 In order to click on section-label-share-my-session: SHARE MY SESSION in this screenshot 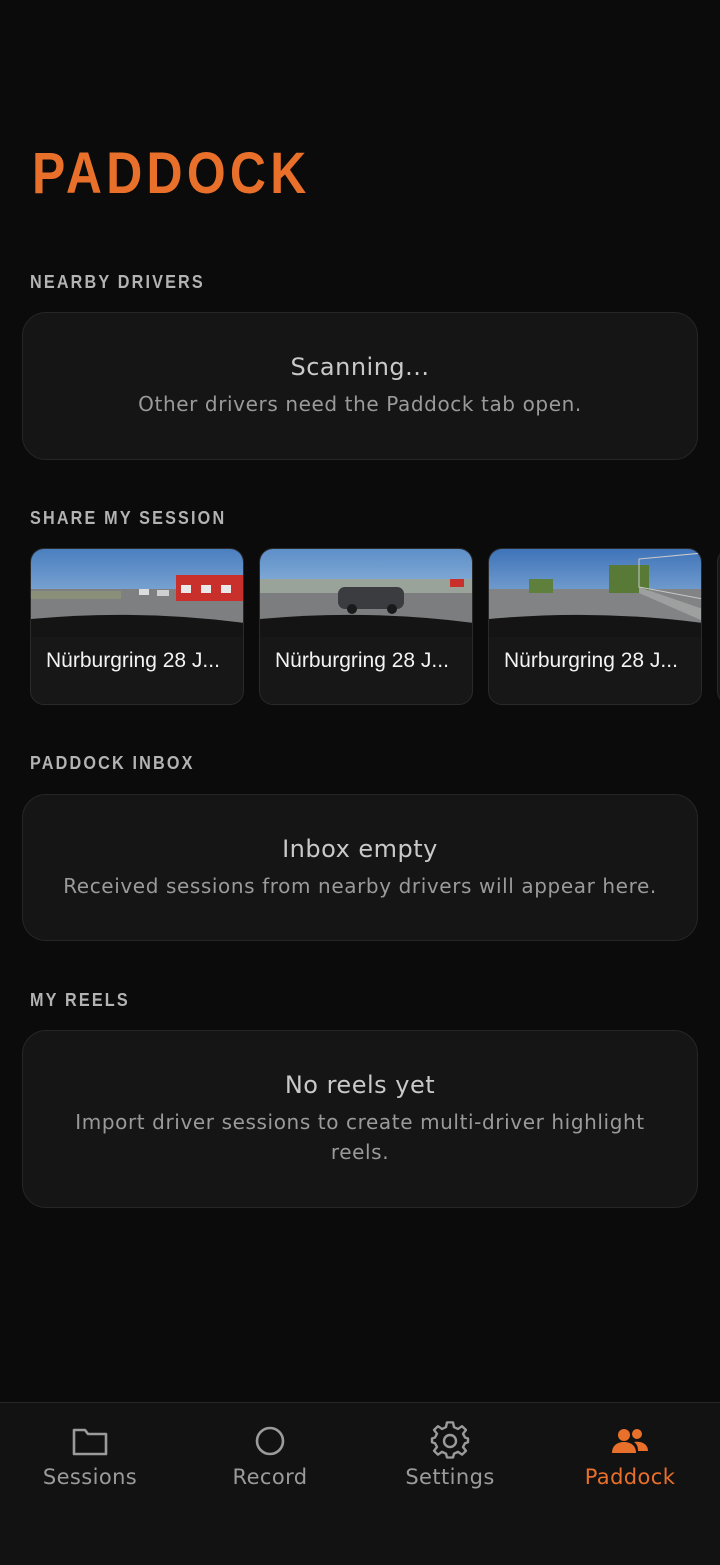, I will do `click(128, 518)`.